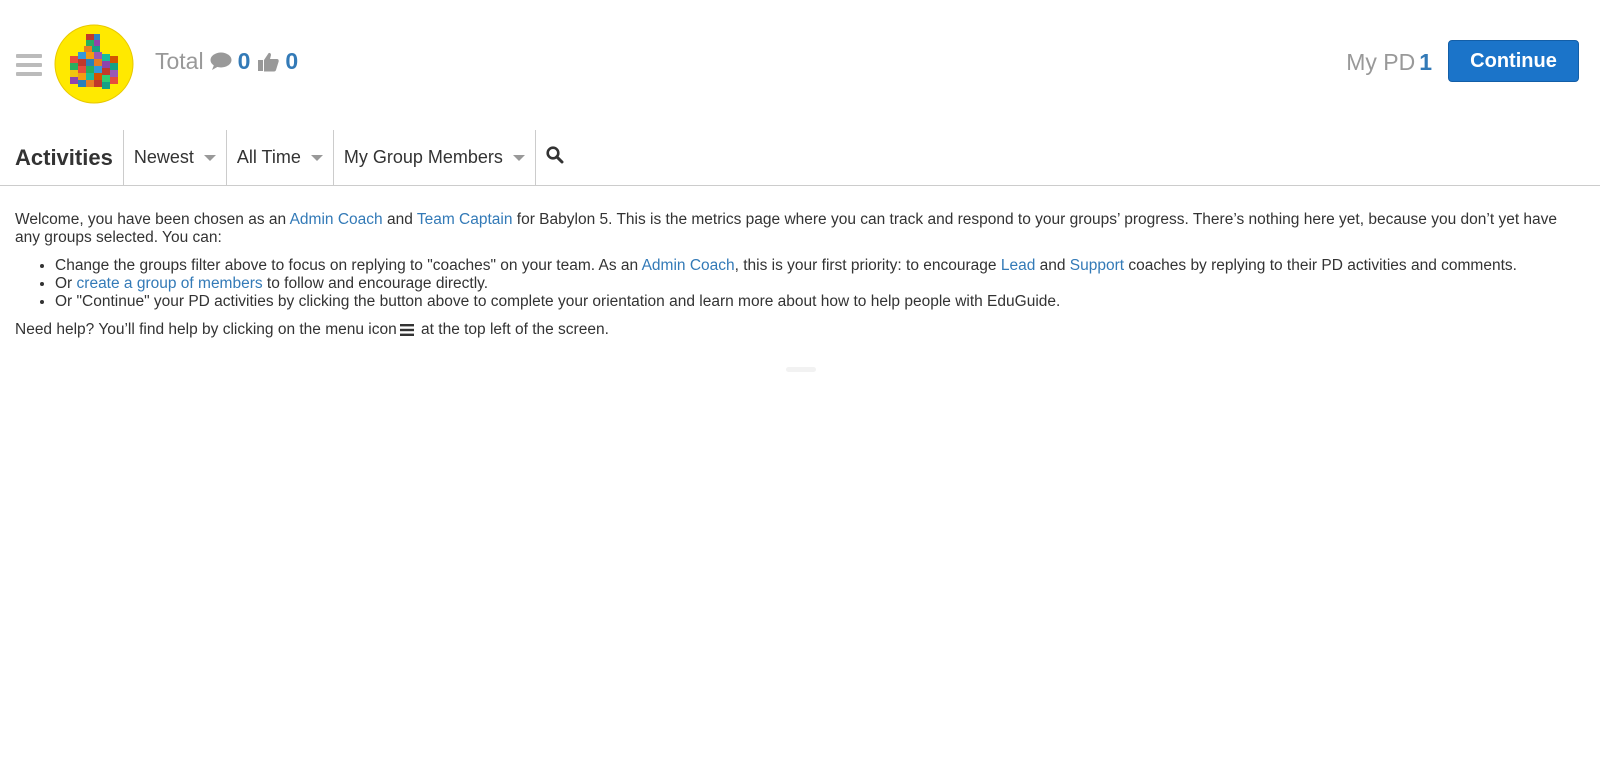  I want to click on thumbs-up-icon, so click(269, 62).